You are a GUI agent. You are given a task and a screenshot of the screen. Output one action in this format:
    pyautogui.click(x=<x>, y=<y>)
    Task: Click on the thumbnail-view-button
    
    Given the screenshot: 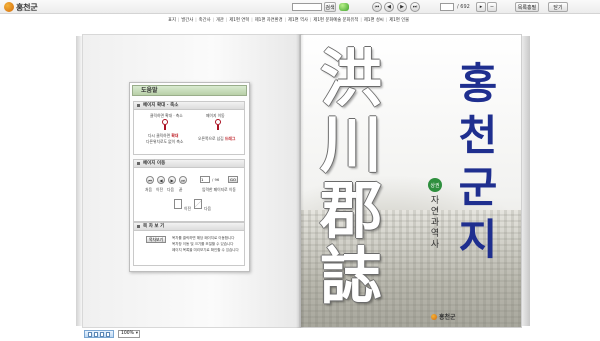 What is the action you would take?
    pyautogui.click(x=99, y=334)
    